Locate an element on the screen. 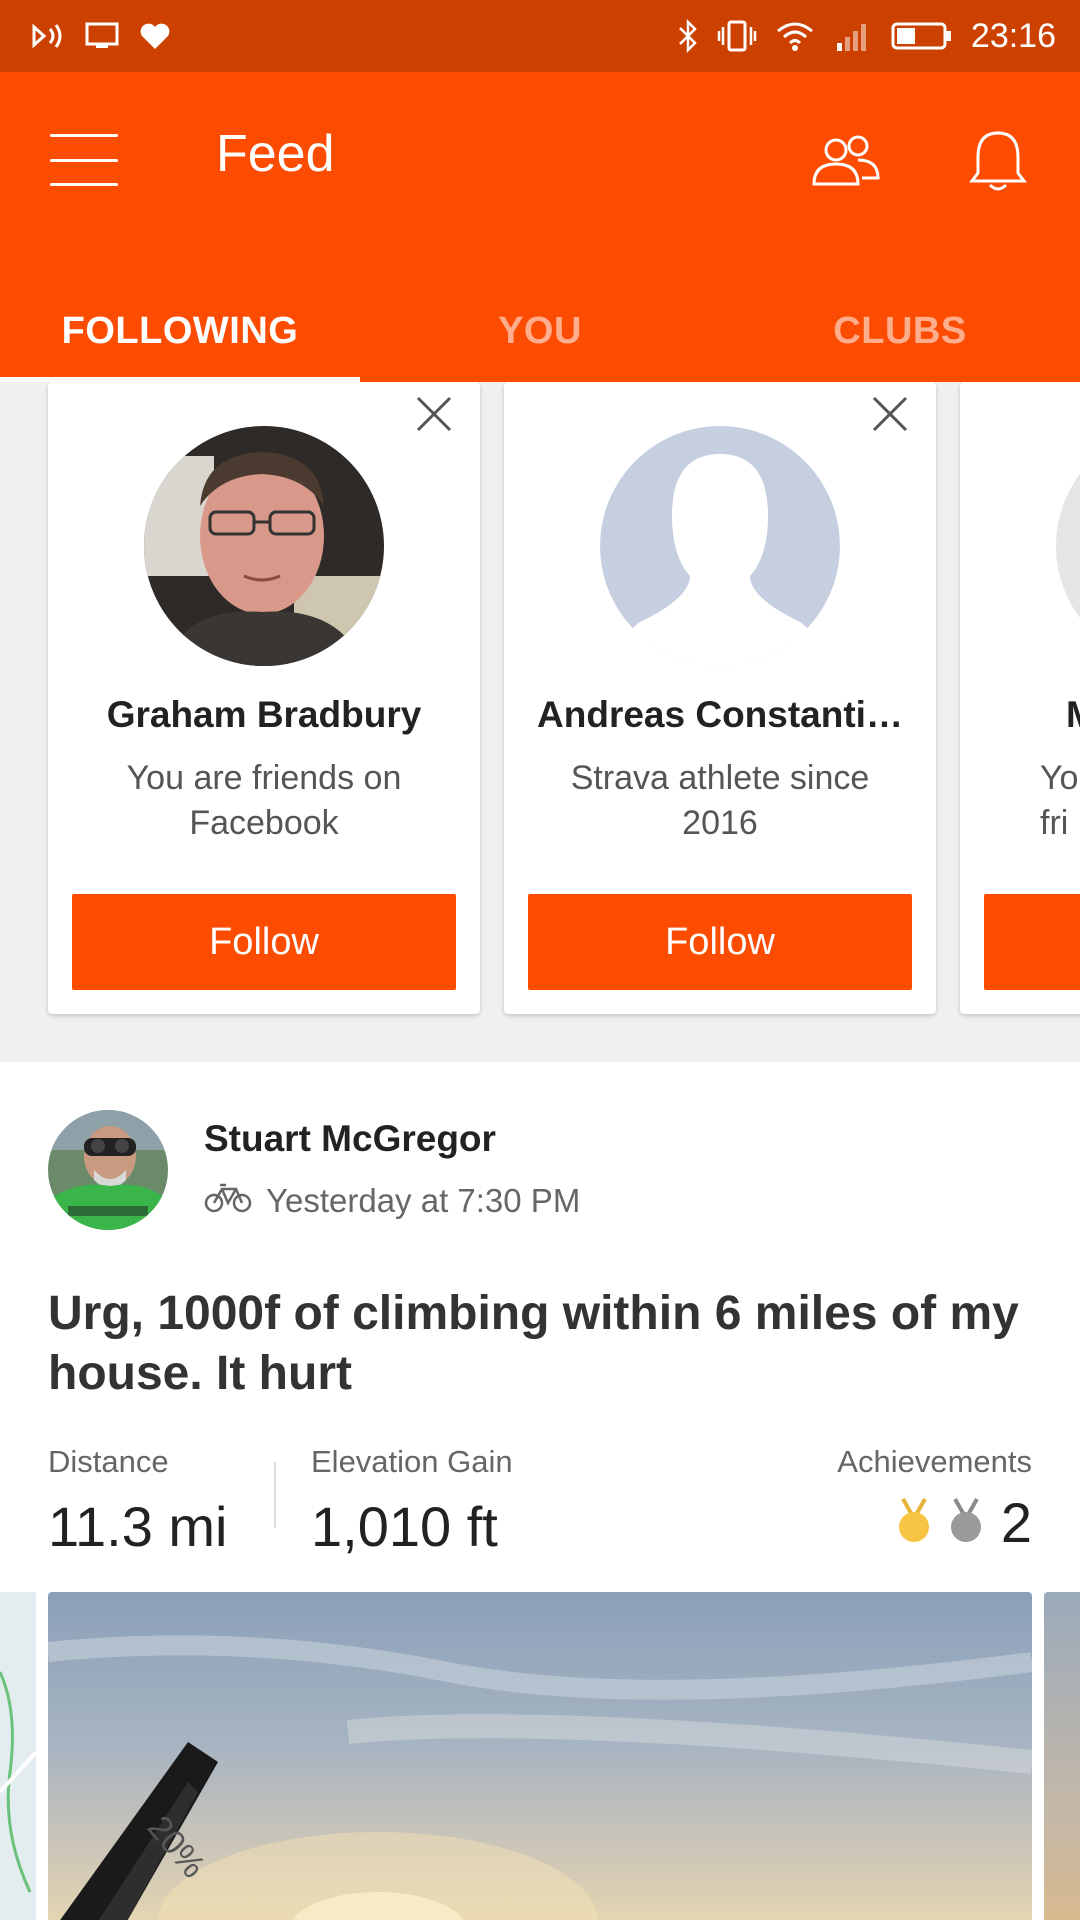  bell-icon is located at coordinates (998, 164).